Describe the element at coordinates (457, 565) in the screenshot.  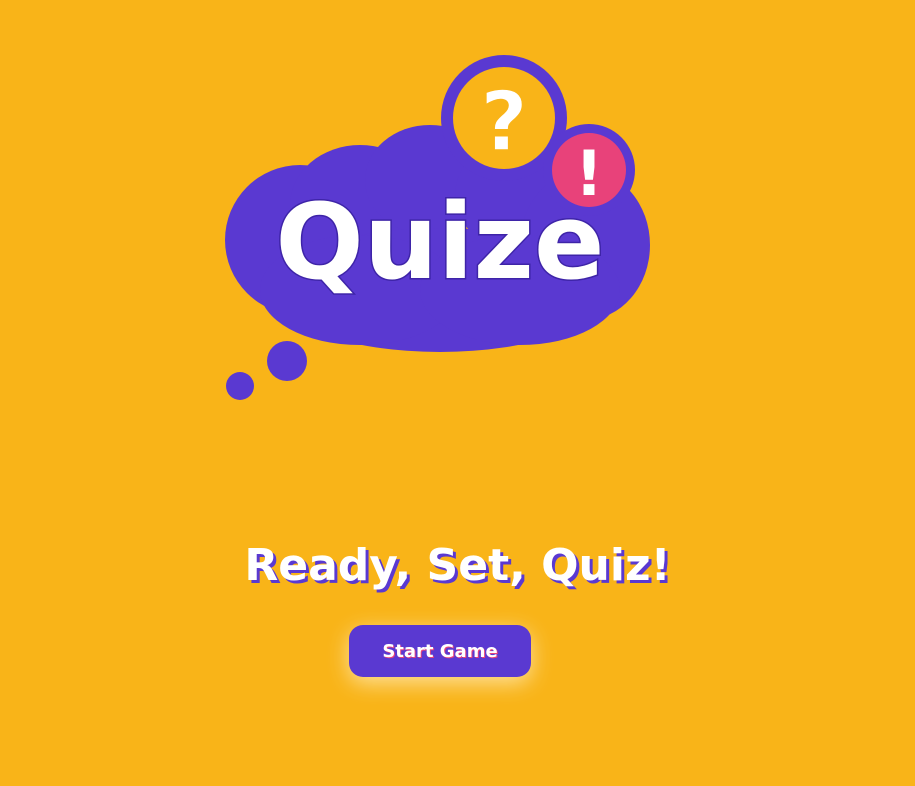
I see `page-headline: Ready, Set, Quiz!` at that location.